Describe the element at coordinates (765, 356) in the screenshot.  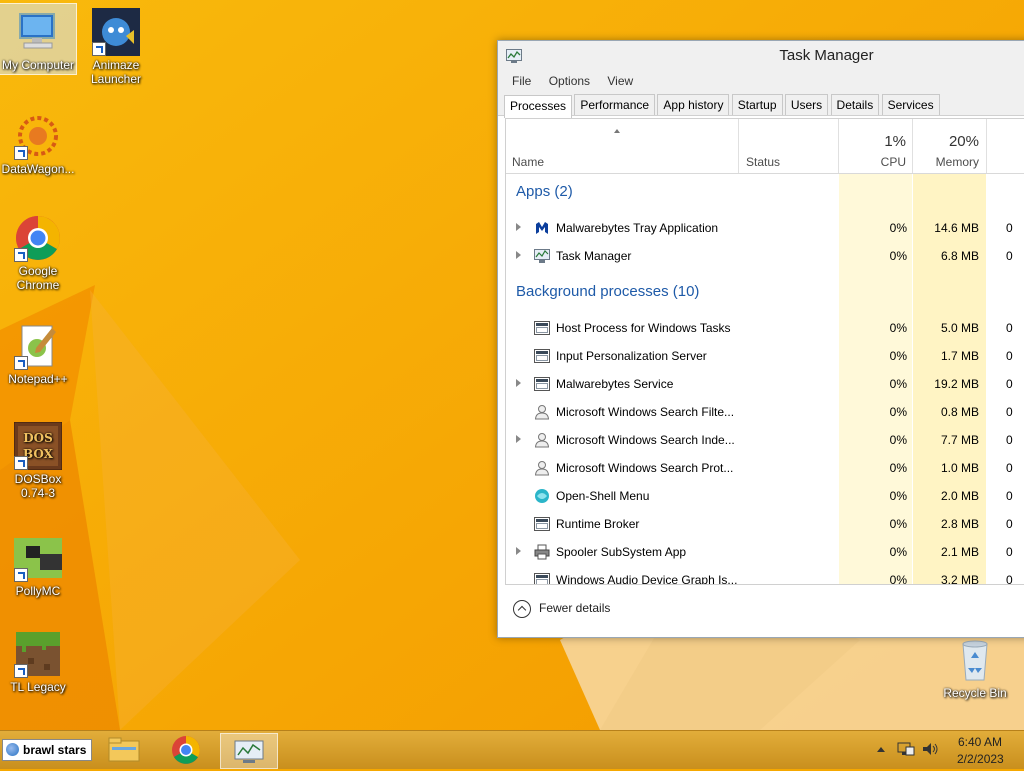
I see `table-row: Input Personalization Server 0% 1.7 MB 0` at that location.